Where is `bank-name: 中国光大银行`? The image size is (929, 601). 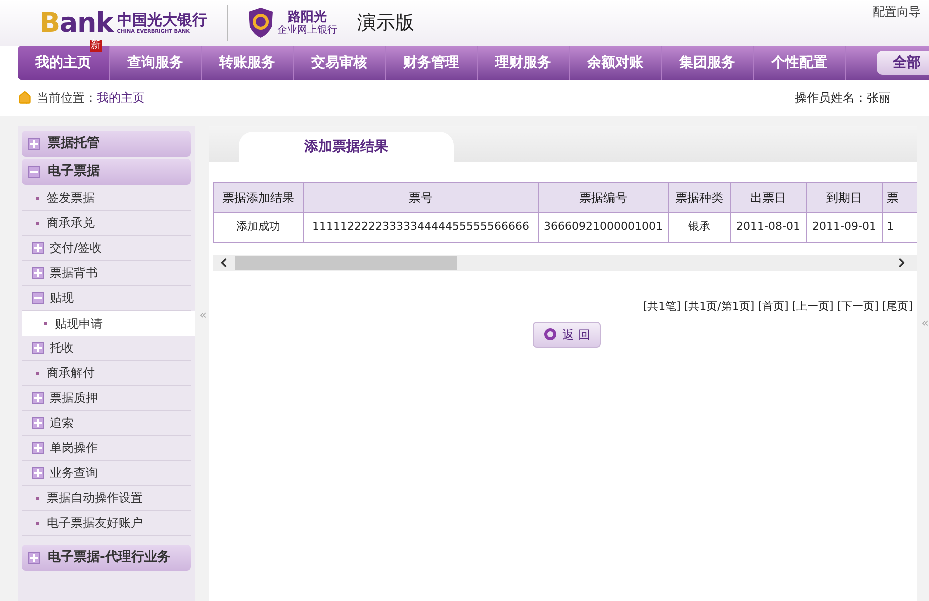
bank-name: 中国光大银行 is located at coordinates (162, 20).